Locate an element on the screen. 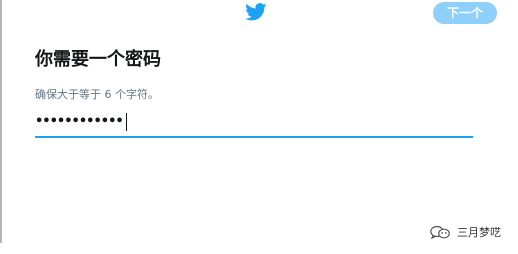  password-masked-text: •••••••••••• is located at coordinates (79, 121).